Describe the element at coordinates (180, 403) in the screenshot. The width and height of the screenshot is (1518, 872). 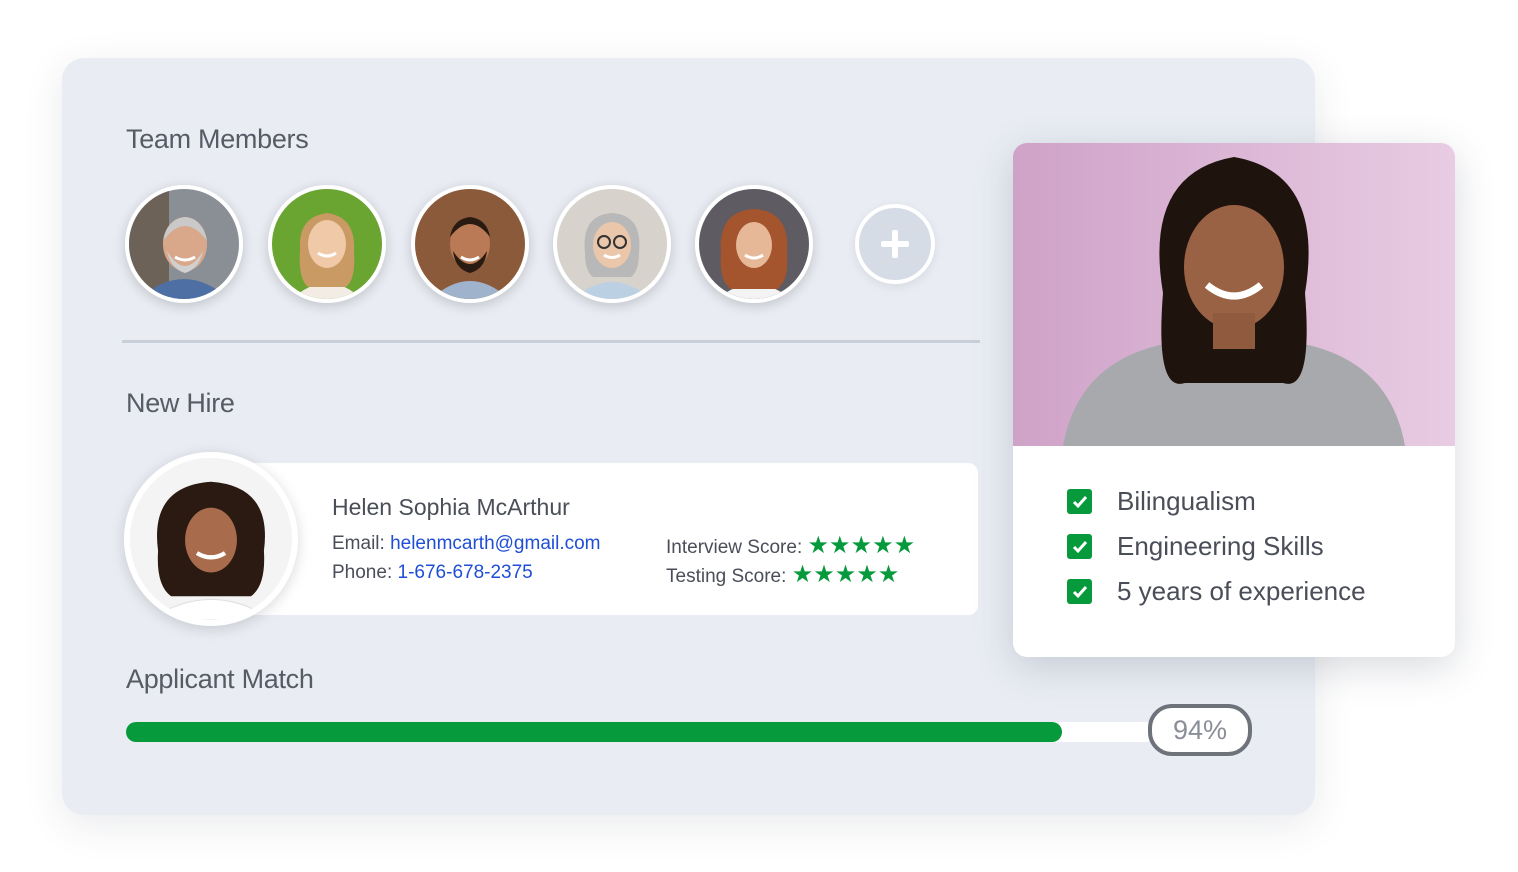
I see `new-hire-title: New Hire` at that location.